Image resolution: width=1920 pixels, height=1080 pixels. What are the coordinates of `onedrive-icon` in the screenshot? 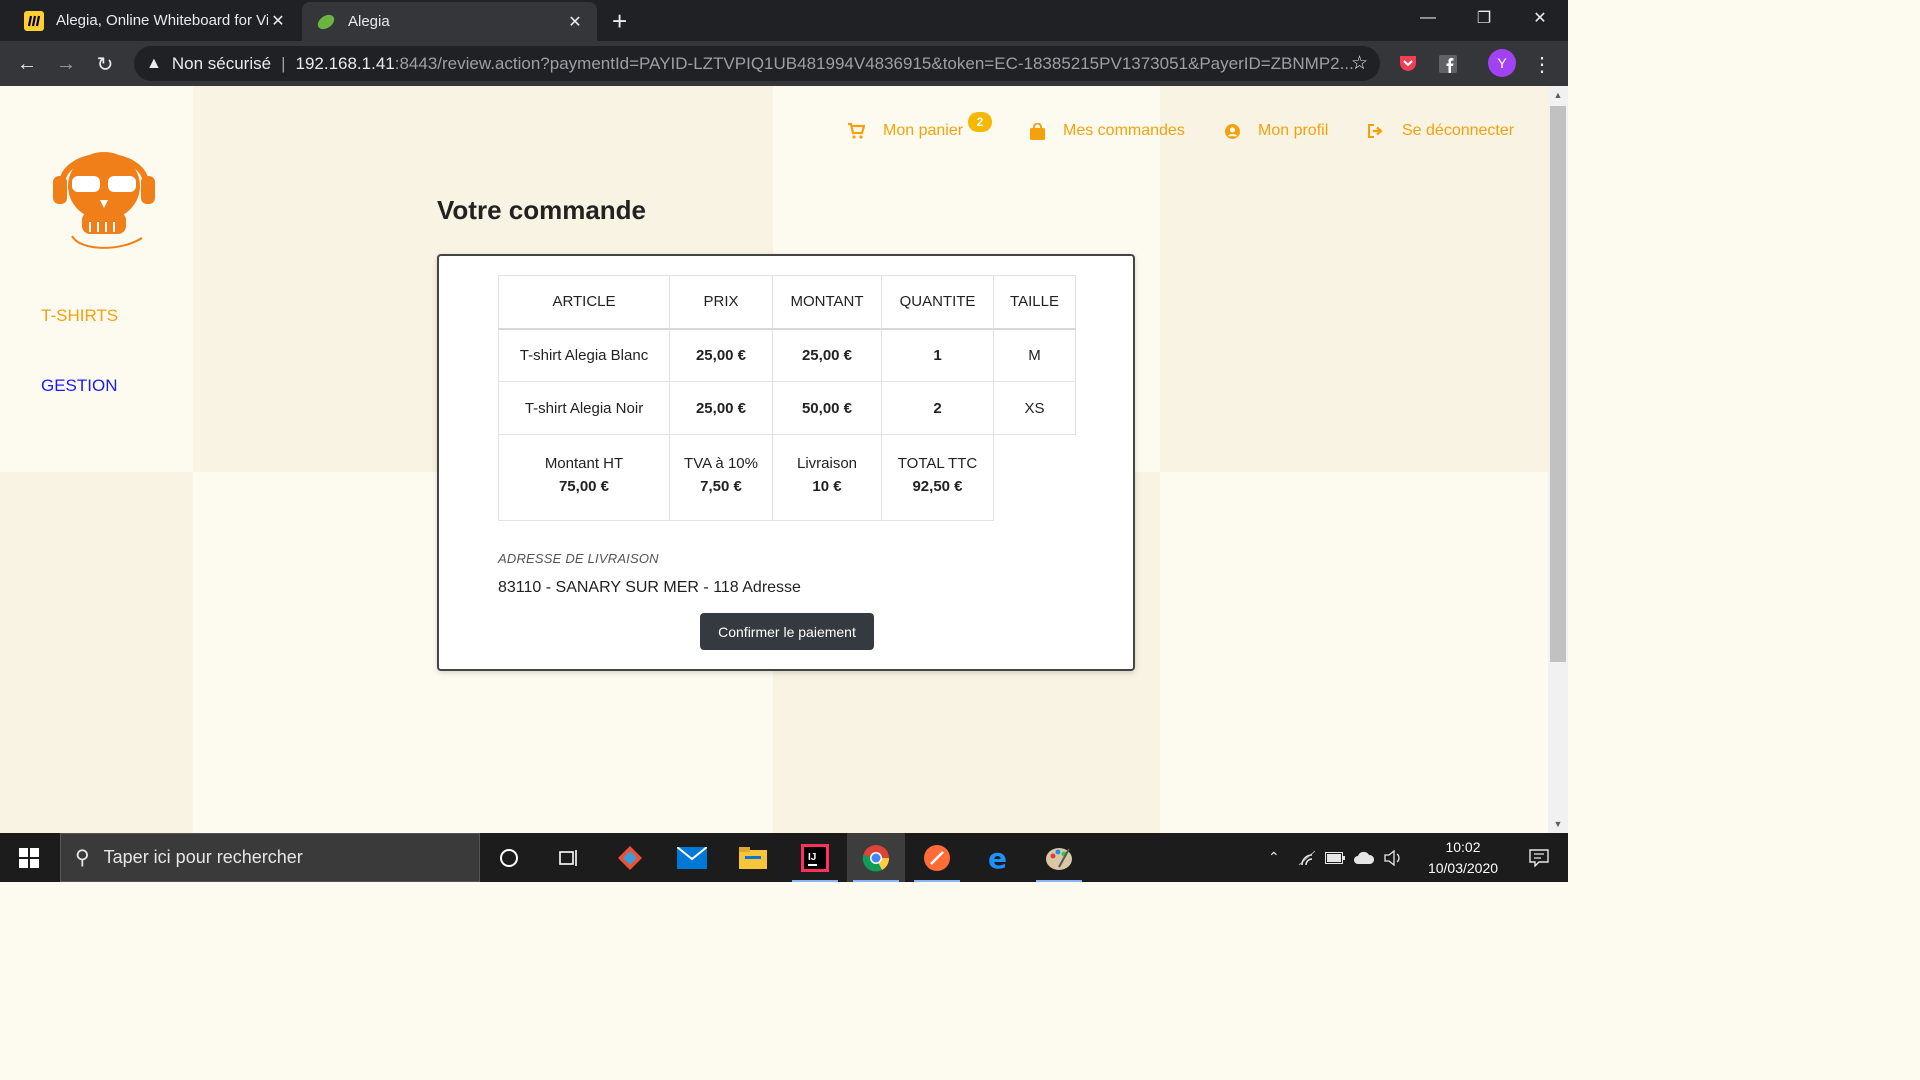 It's located at (1364, 857).